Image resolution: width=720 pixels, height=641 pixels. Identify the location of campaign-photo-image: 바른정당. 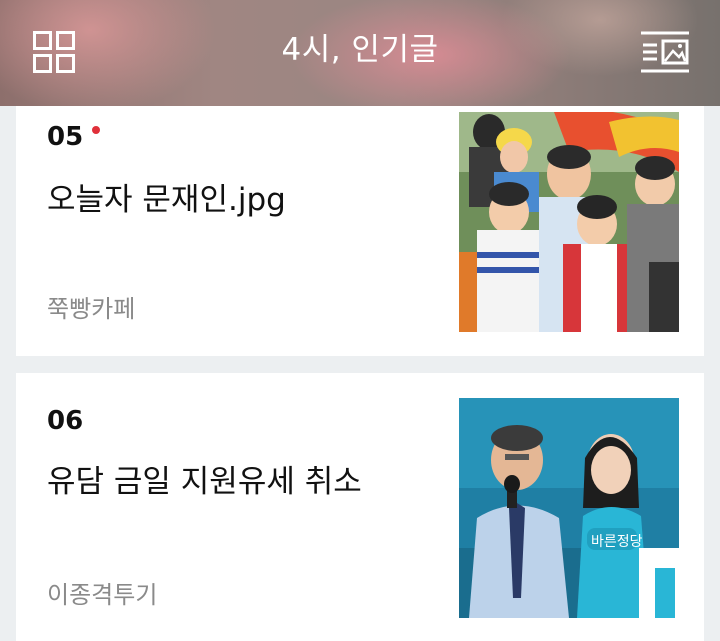
(569, 508).